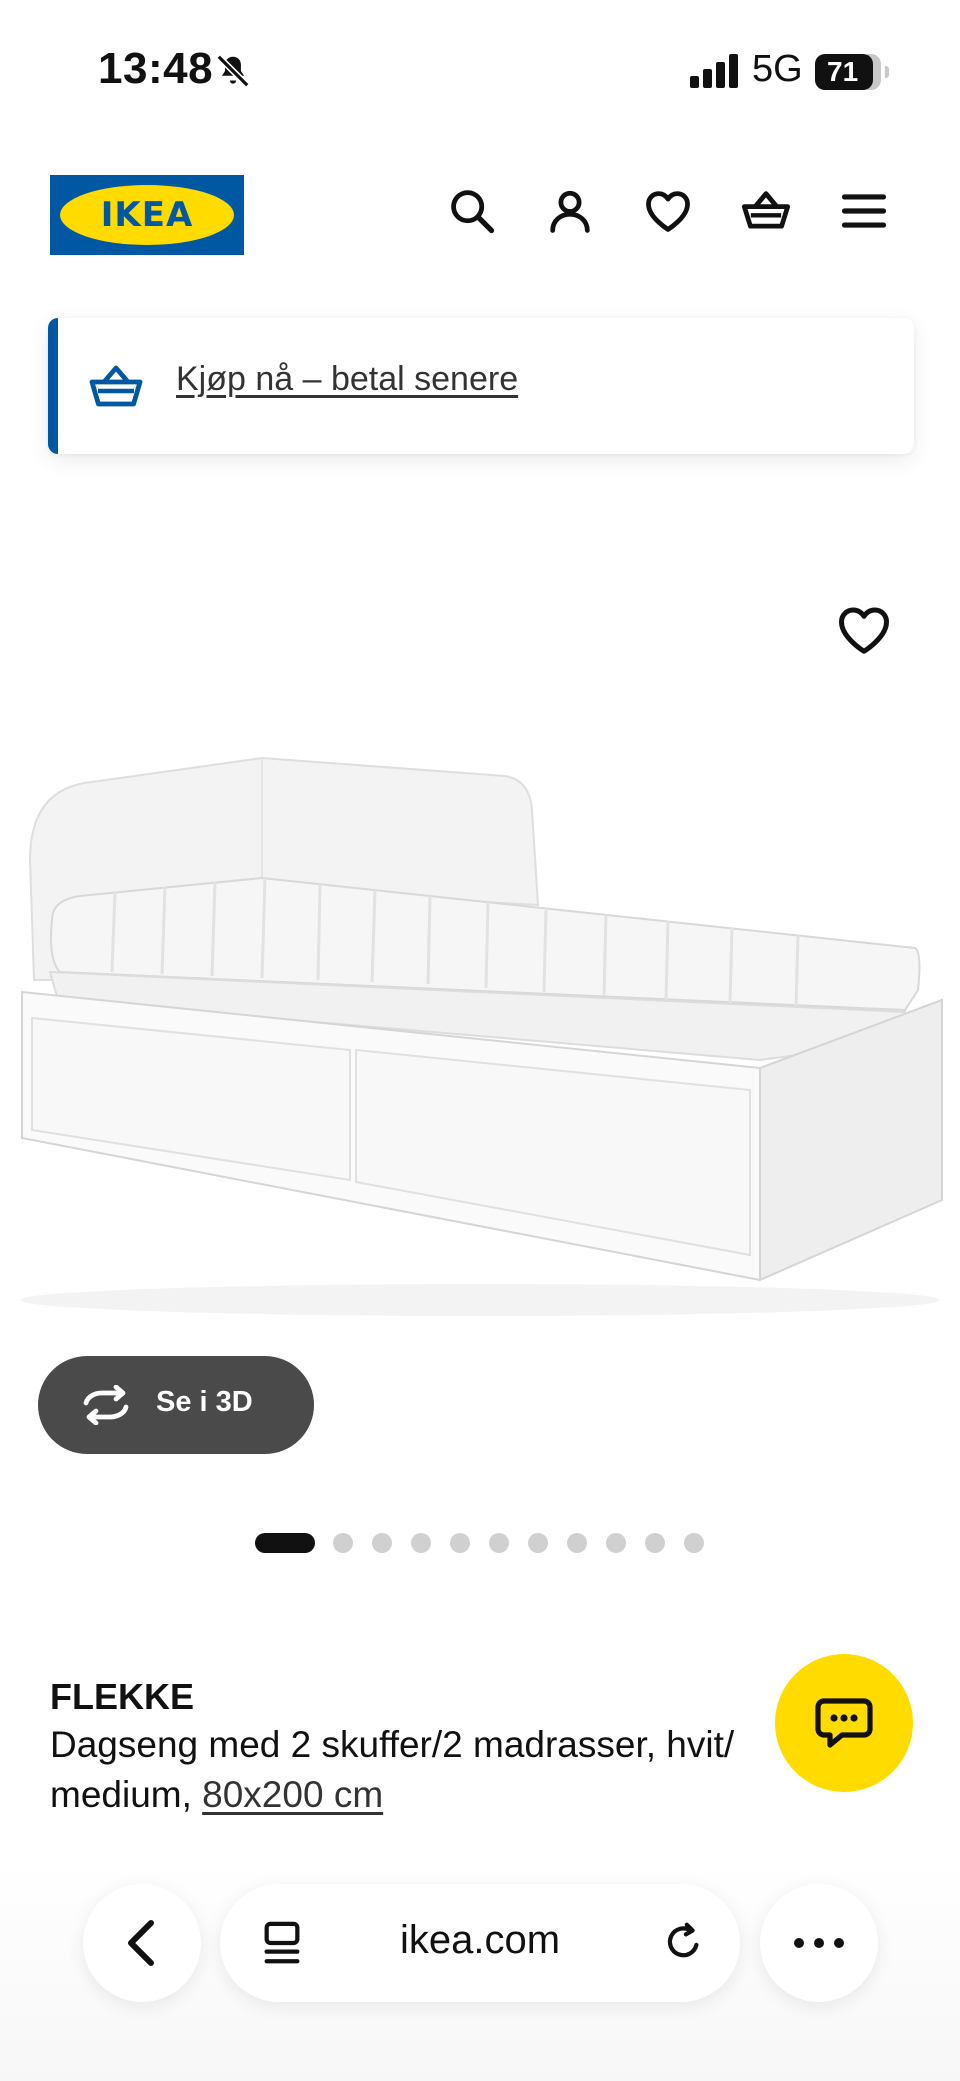 The image size is (960, 2081). Describe the element at coordinates (122, 1696) in the screenshot. I see `product-name: FLEKKE` at that location.